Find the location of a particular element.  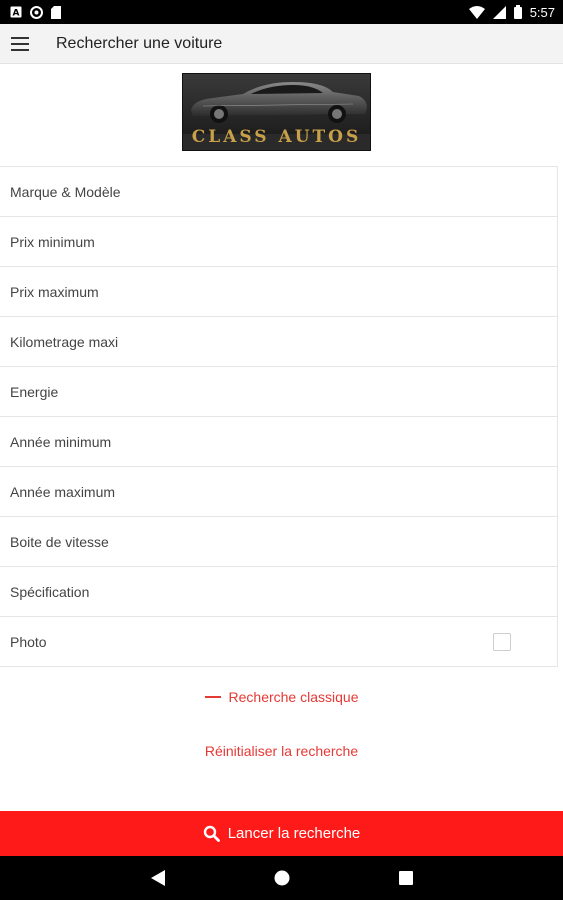

status-bar-left: A is located at coordinates (35, 12).